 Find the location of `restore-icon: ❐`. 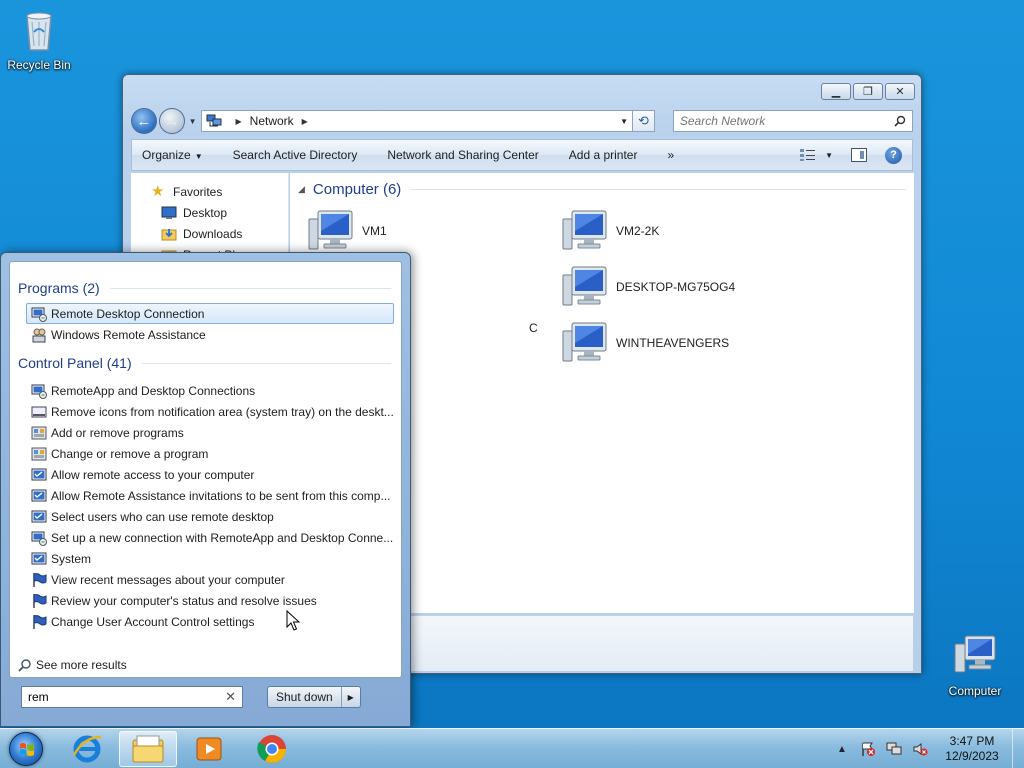

restore-icon: ❐ is located at coordinates (868, 92).